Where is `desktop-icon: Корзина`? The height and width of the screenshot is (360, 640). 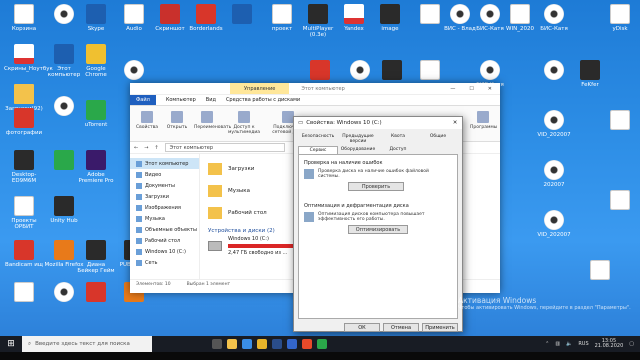
desktop-icon: Корзина is located at coordinates (24, 18).